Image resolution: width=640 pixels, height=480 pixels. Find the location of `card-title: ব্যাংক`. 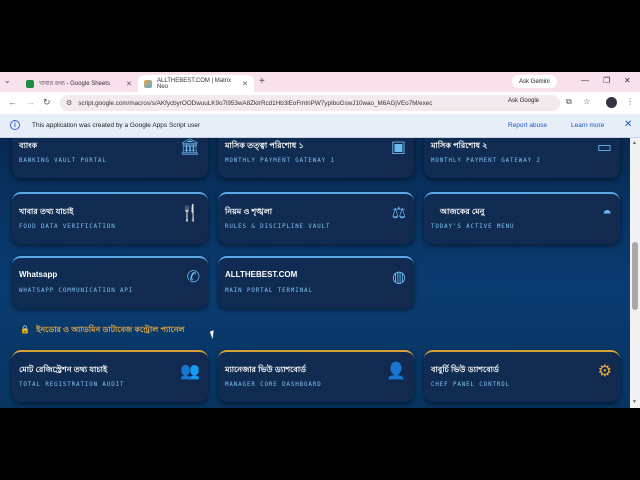

card-title: ব্যাংক is located at coordinates (28, 145).